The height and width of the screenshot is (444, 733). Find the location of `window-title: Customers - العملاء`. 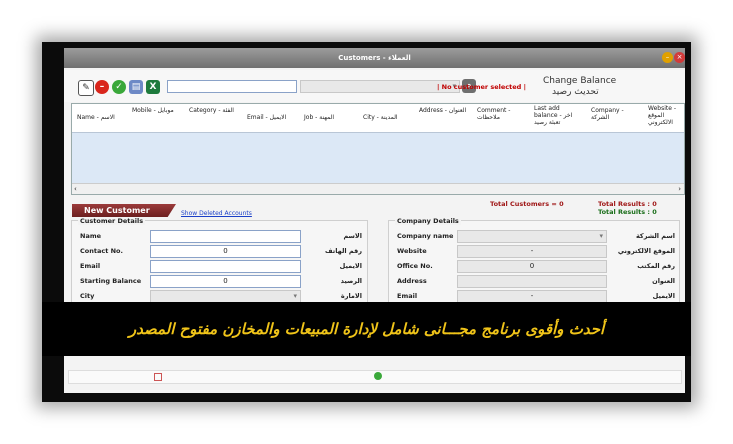

window-title: Customers - العملاء is located at coordinates (374, 58).